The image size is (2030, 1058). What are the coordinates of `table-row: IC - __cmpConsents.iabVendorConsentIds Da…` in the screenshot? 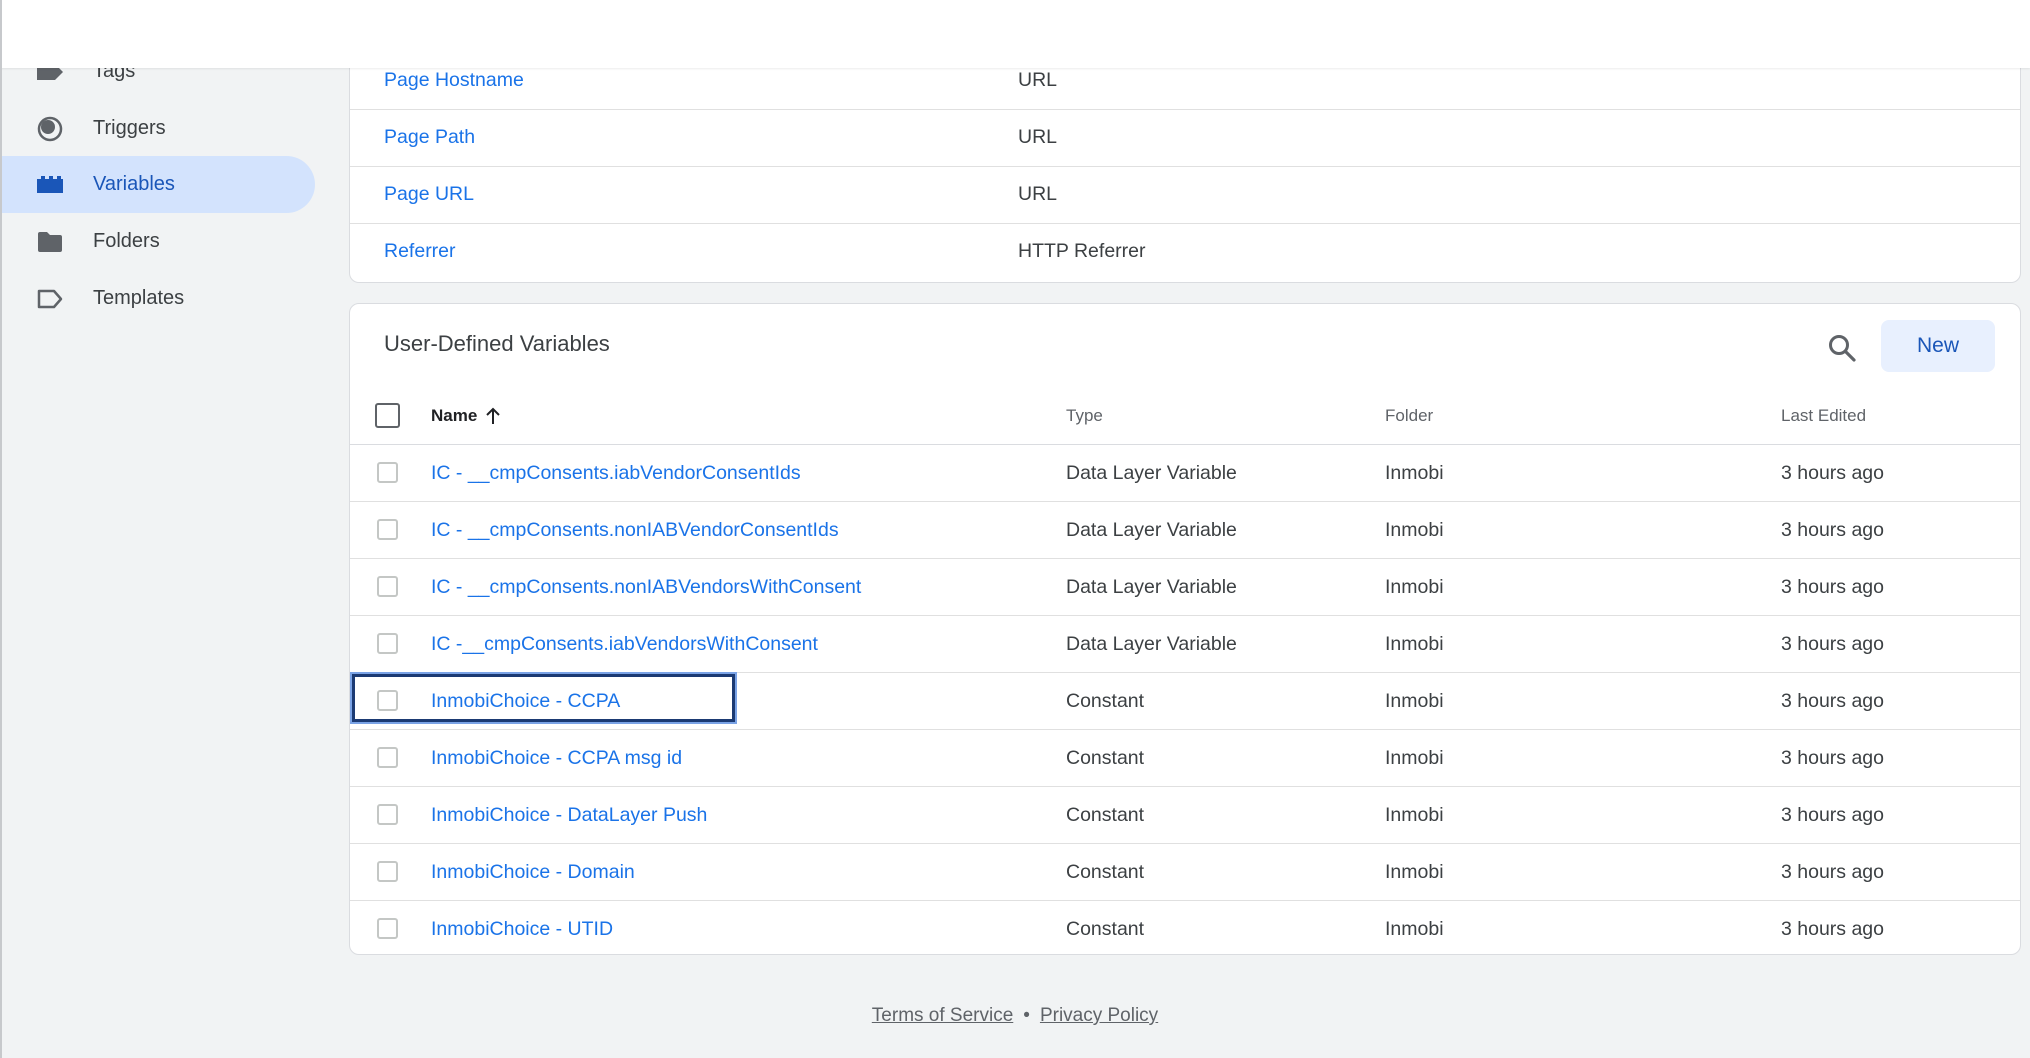 It's located at (1185, 473).